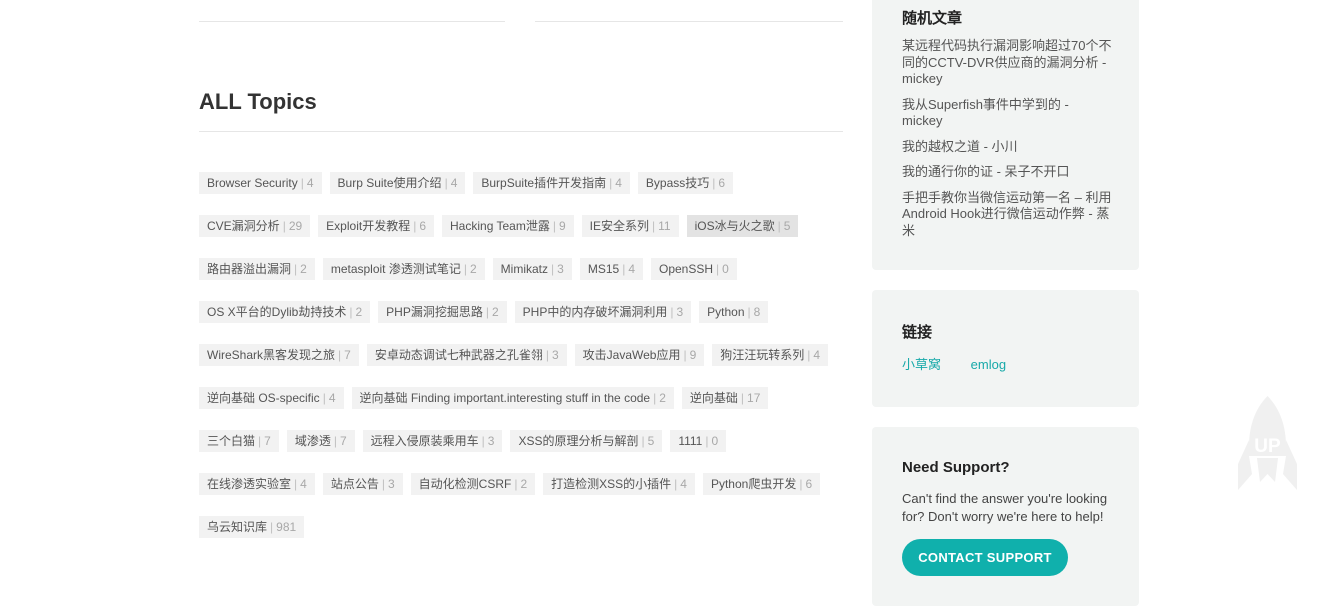 The width and height of the screenshot is (1336, 614). What do you see at coordinates (260, 183) in the screenshot?
I see `topic-tag: Browser Security | 4` at bounding box center [260, 183].